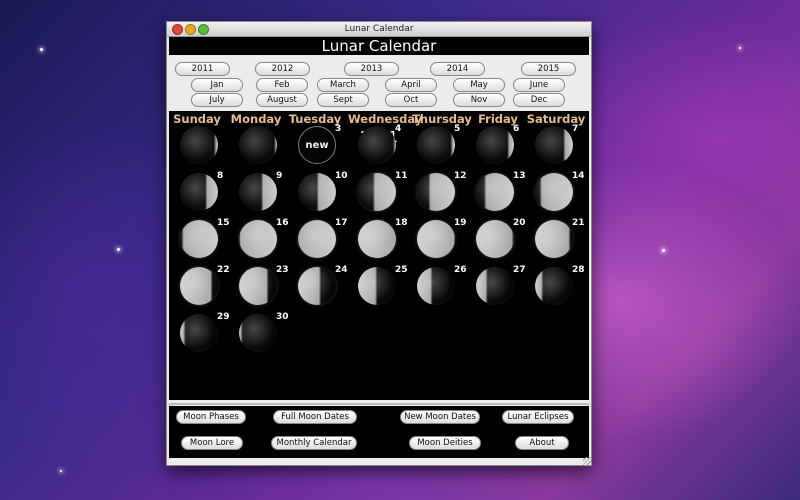 The width and height of the screenshot is (800, 500). I want to click on day-number: 25, so click(401, 270).